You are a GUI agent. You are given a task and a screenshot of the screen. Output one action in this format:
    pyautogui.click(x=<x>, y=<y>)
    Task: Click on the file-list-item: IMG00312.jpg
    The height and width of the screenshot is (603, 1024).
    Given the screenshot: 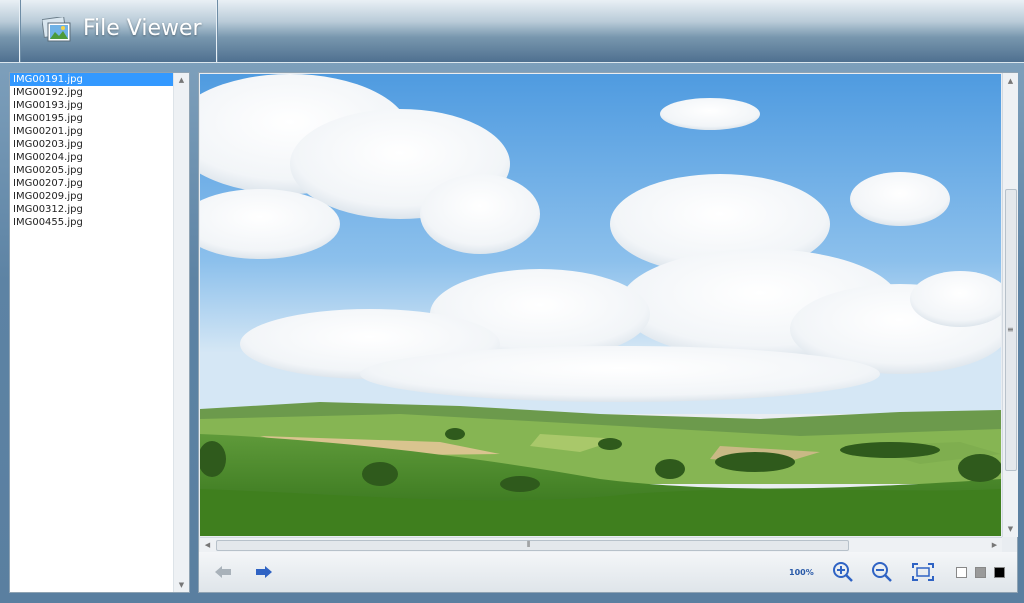 What is the action you would take?
    pyautogui.click(x=91, y=209)
    